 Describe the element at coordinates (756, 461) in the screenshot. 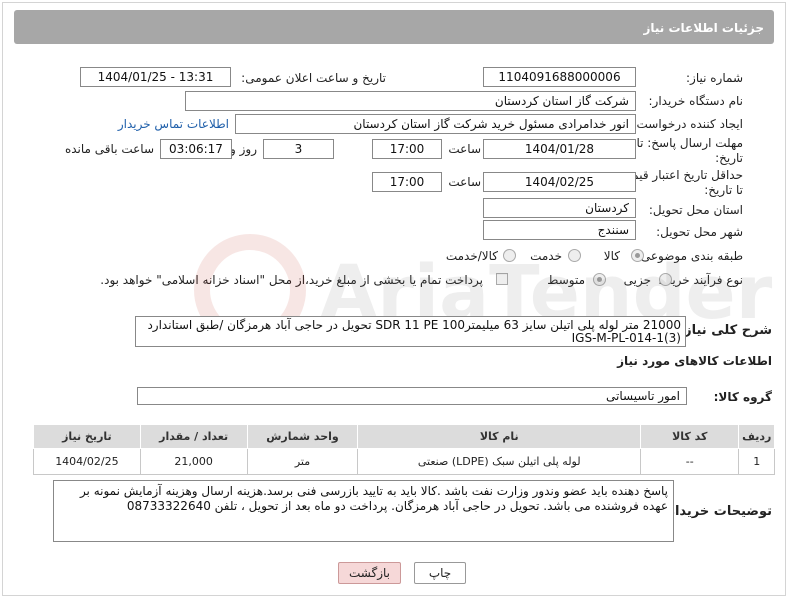

I see `cell-row-number: 1` at that location.